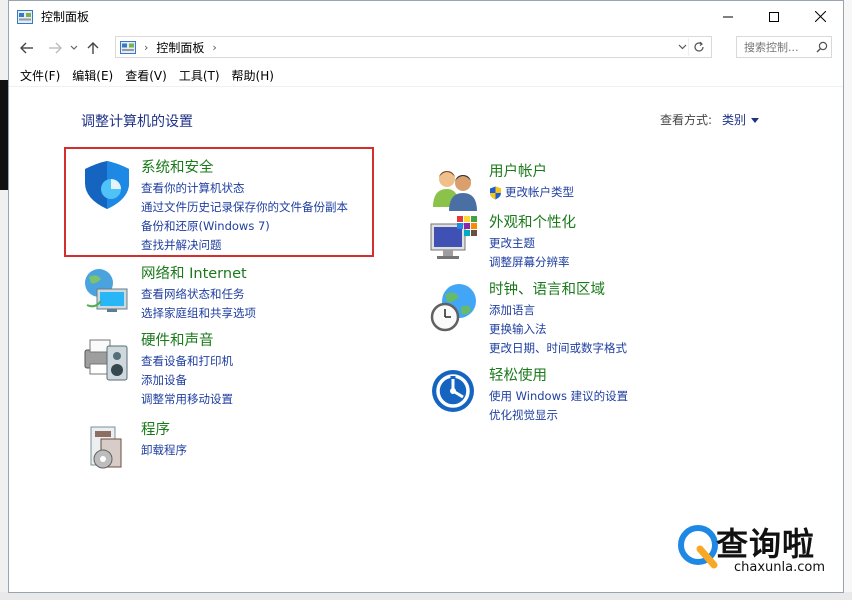 Image resolution: width=852 pixels, height=600 pixels. I want to click on back-button, so click(27, 48).